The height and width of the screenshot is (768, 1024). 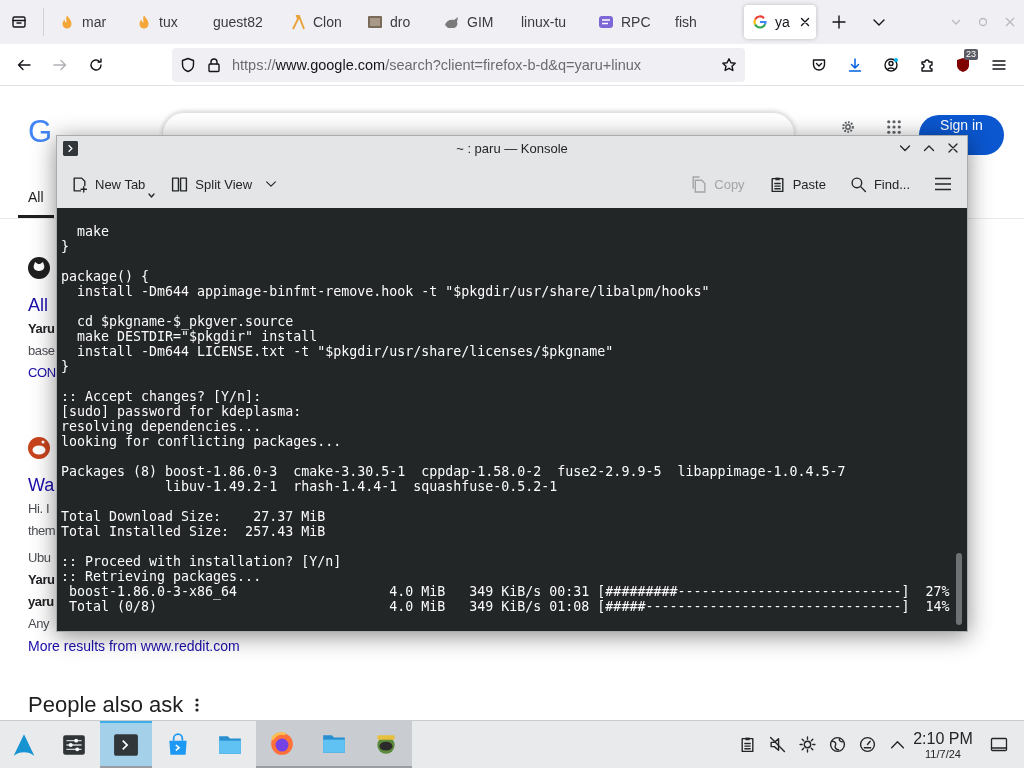 I want to click on terminal-line: Total Download Size: 27.37 MiB, so click(x=194, y=516).